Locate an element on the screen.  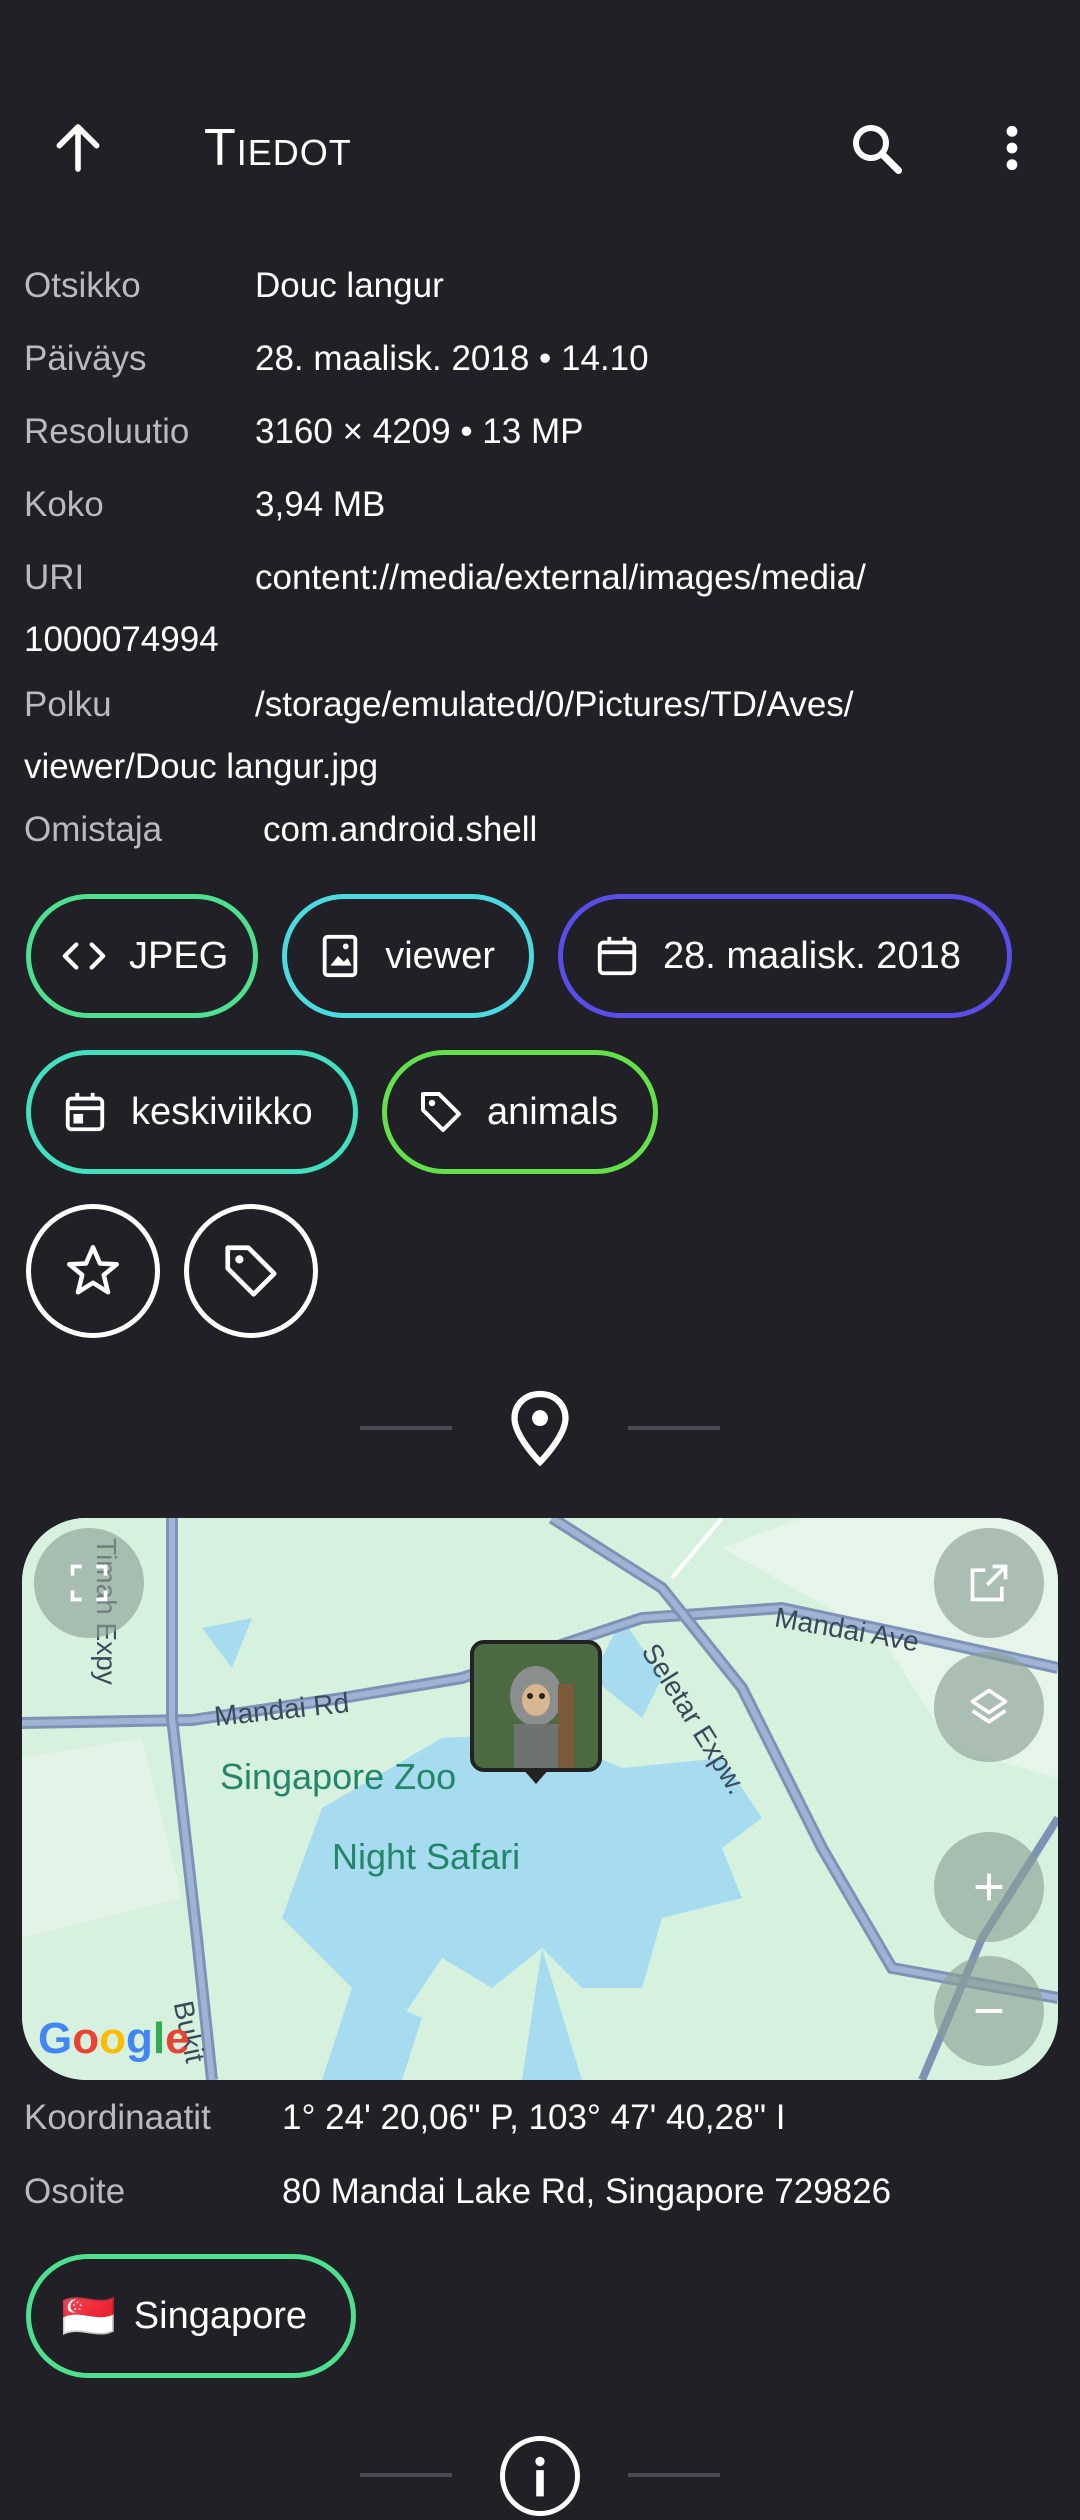
favorite-button is located at coordinates (93, 1271).